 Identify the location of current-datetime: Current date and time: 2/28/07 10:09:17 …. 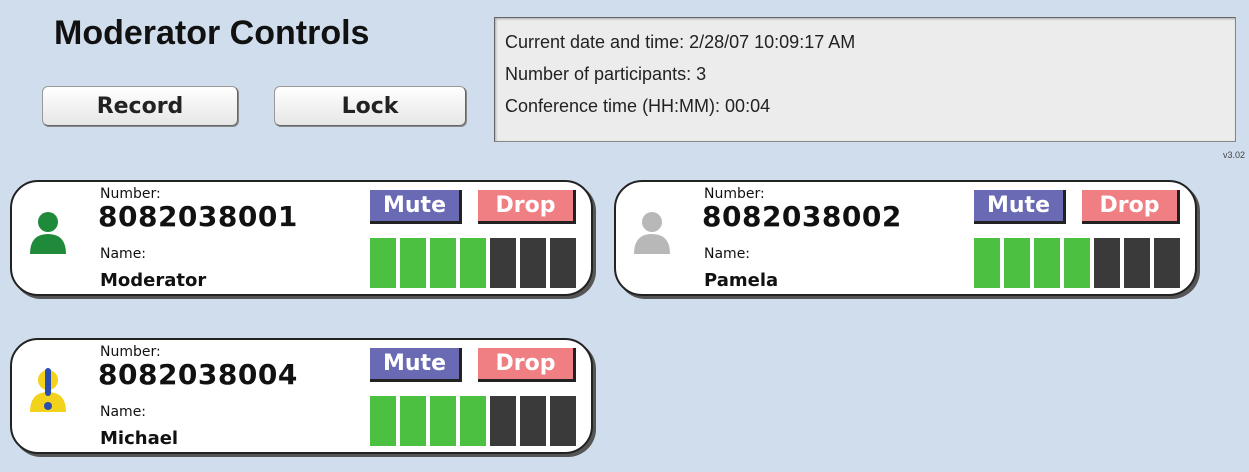
(680, 42).